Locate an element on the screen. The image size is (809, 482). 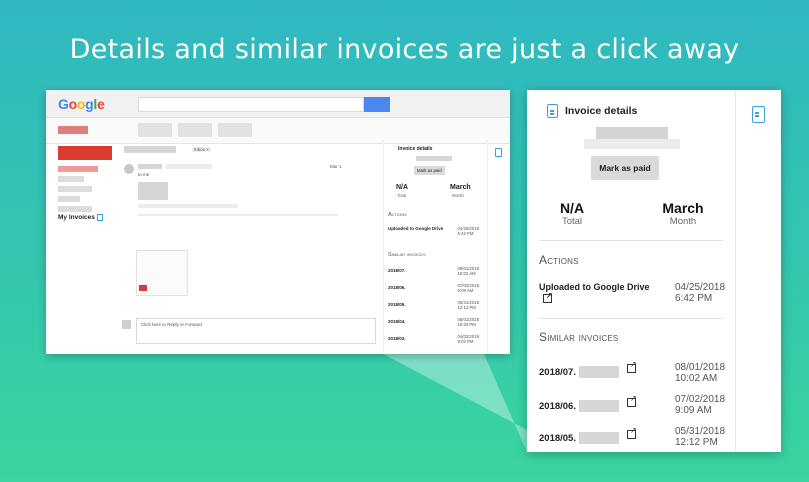
mini-similar-heading: Similar invoices is located at coordinates (407, 255).